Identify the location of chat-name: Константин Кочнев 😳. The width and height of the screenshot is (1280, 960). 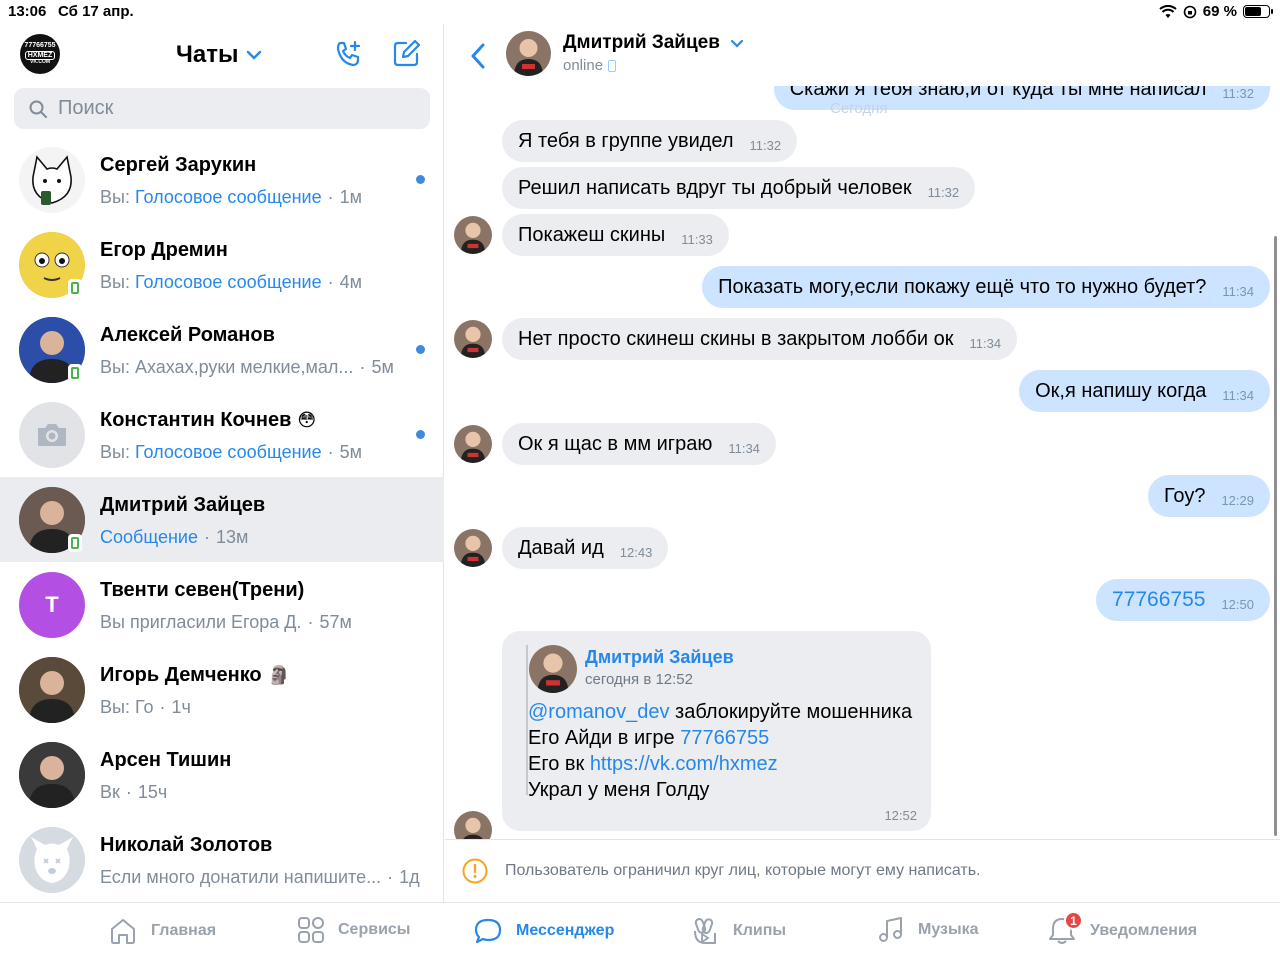
(208, 420).